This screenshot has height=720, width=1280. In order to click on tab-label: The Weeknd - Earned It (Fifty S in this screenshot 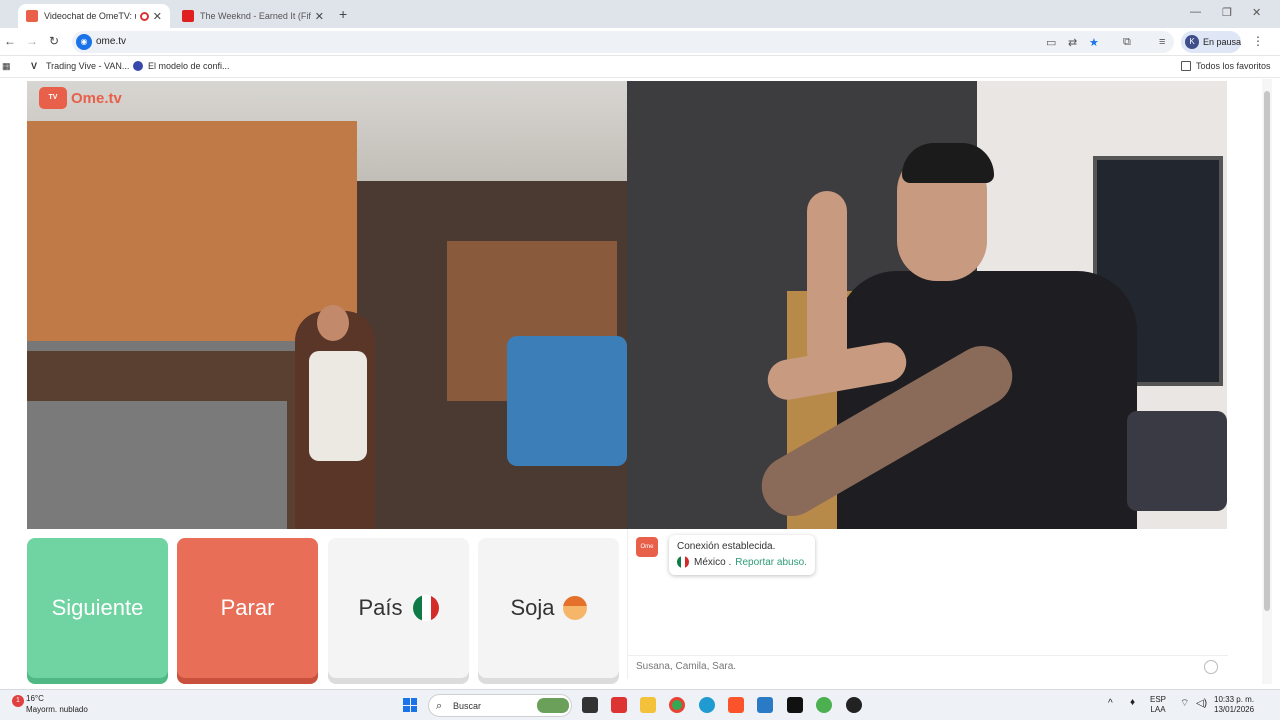, I will do `click(255, 16)`.